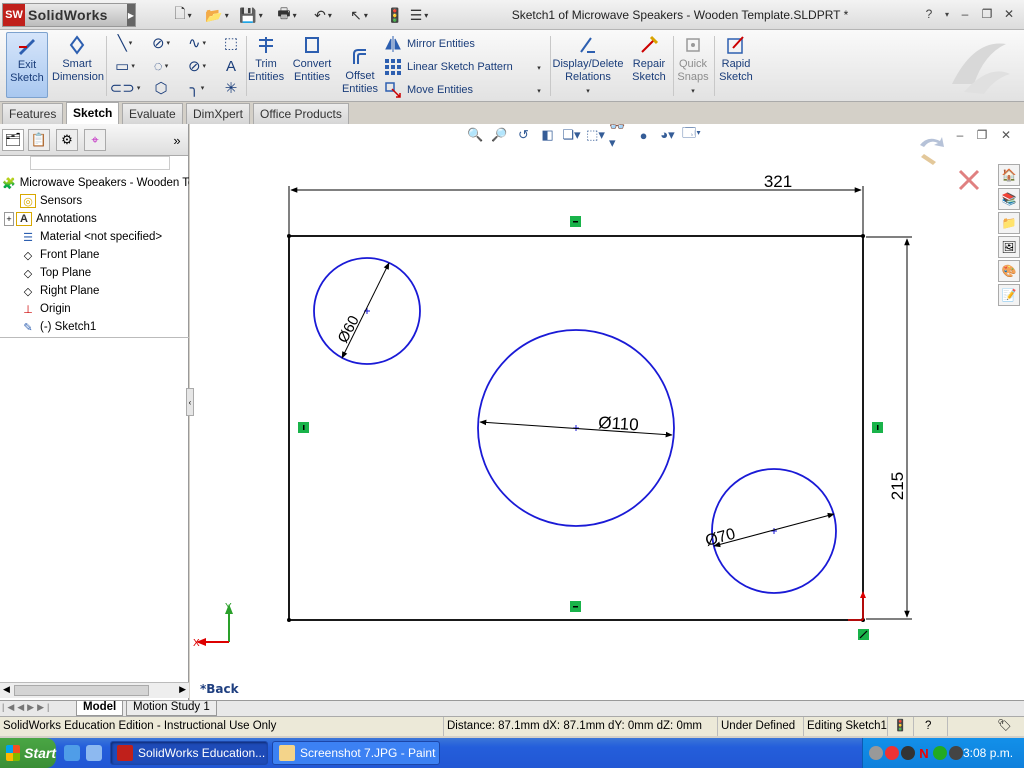 Image resolution: width=1024 pixels, height=768 pixels. I want to click on linear-sketch-pattern-button: Linear Sketch Pattern, so click(448, 67).